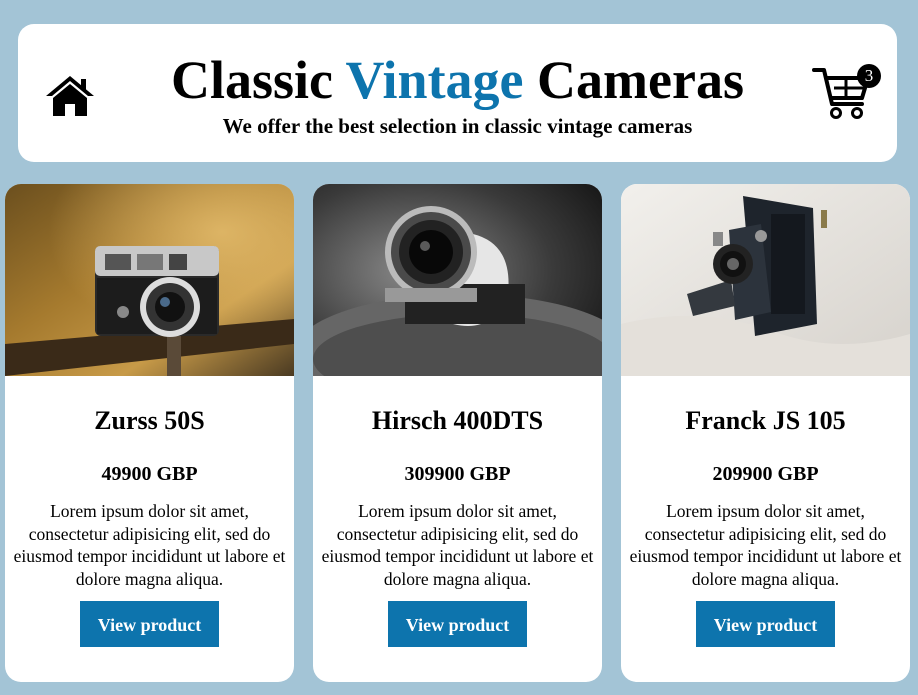 Image resolution: width=918 pixels, height=695 pixels. I want to click on cart-count-badge: 3, so click(869, 76).